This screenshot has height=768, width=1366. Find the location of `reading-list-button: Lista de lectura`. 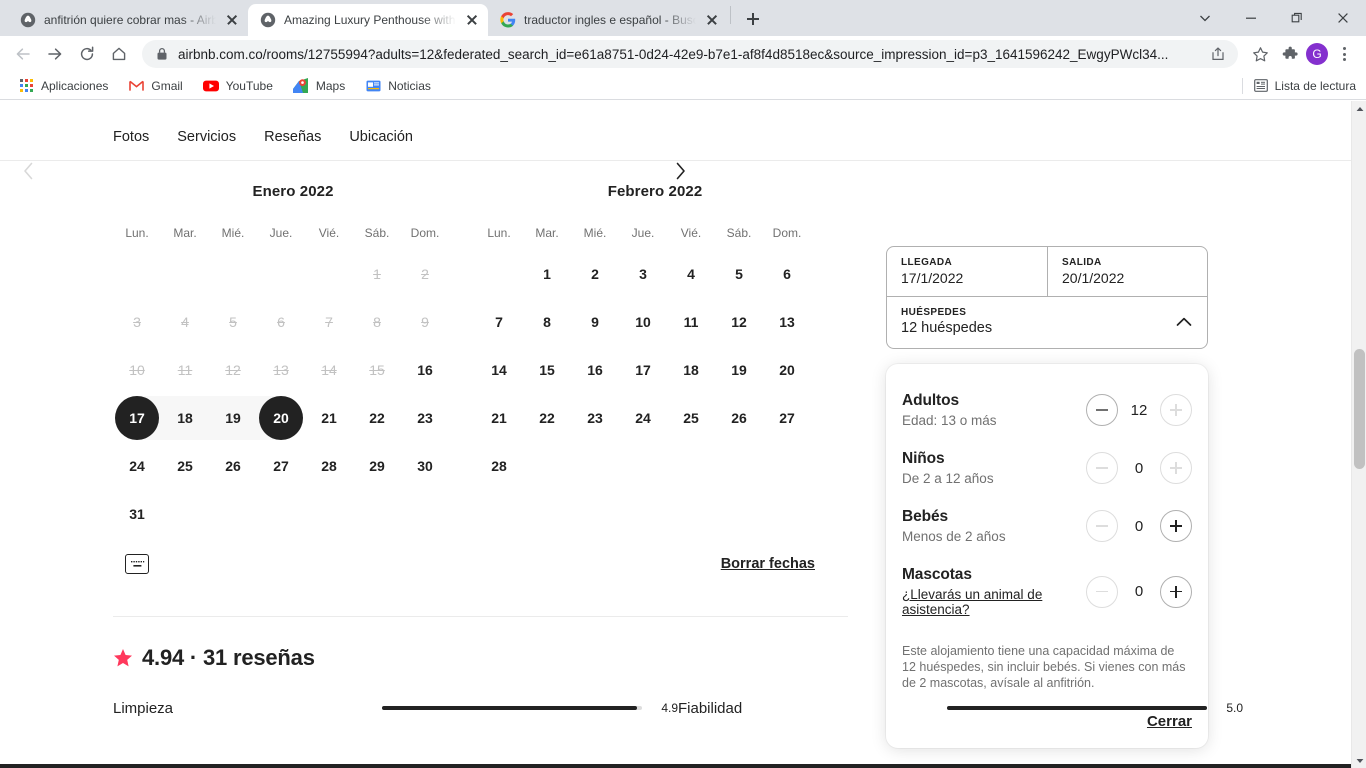

reading-list-button: Lista de lectura is located at coordinates (1298, 85).